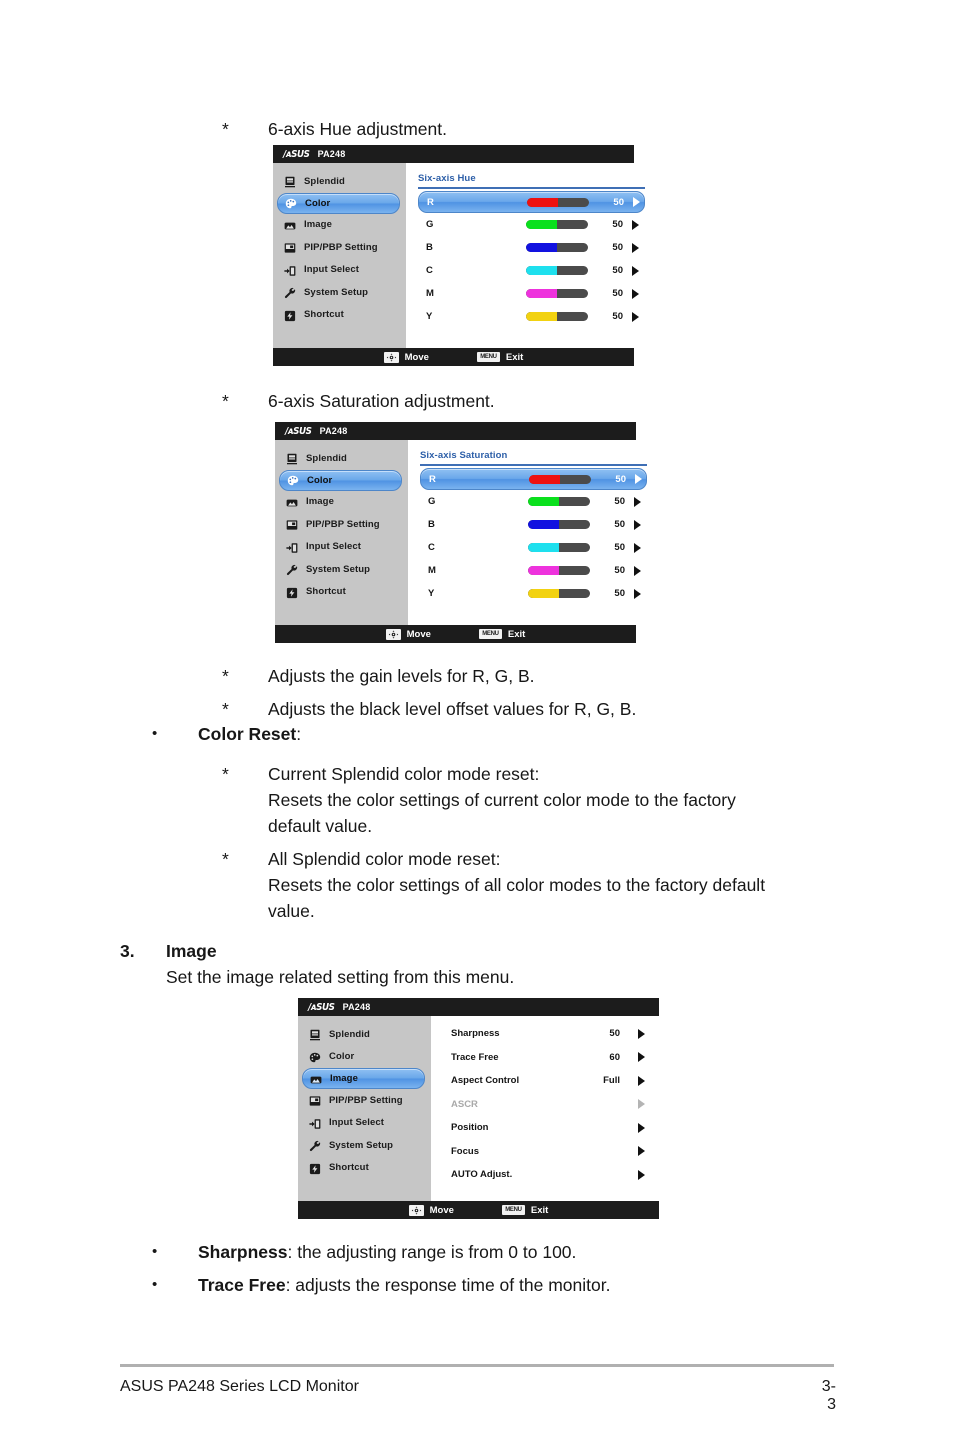 Image resolution: width=954 pixels, height=1438 pixels. Describe the element at coordinates (475, 1057) in the screenshot. I see `option-label: Trace Free` at that location.